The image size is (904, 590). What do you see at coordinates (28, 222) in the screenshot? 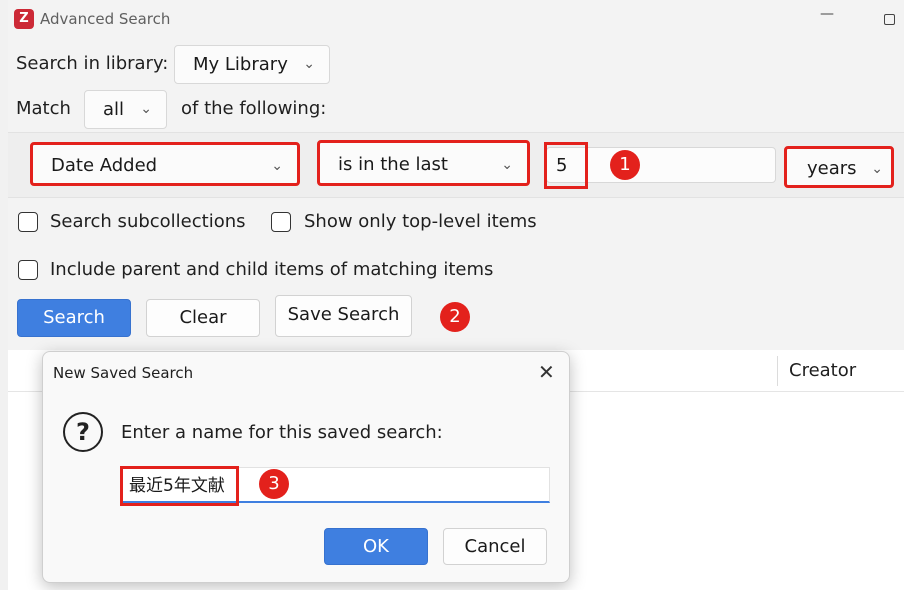
I see `search-subcollections-checkbox` at bounding box center [28, 222].